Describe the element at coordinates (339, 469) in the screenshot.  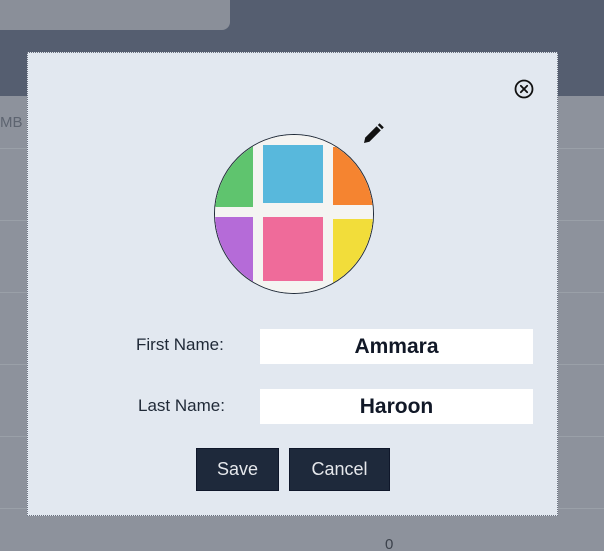
I see `cancel-button: Cancel` at that location.